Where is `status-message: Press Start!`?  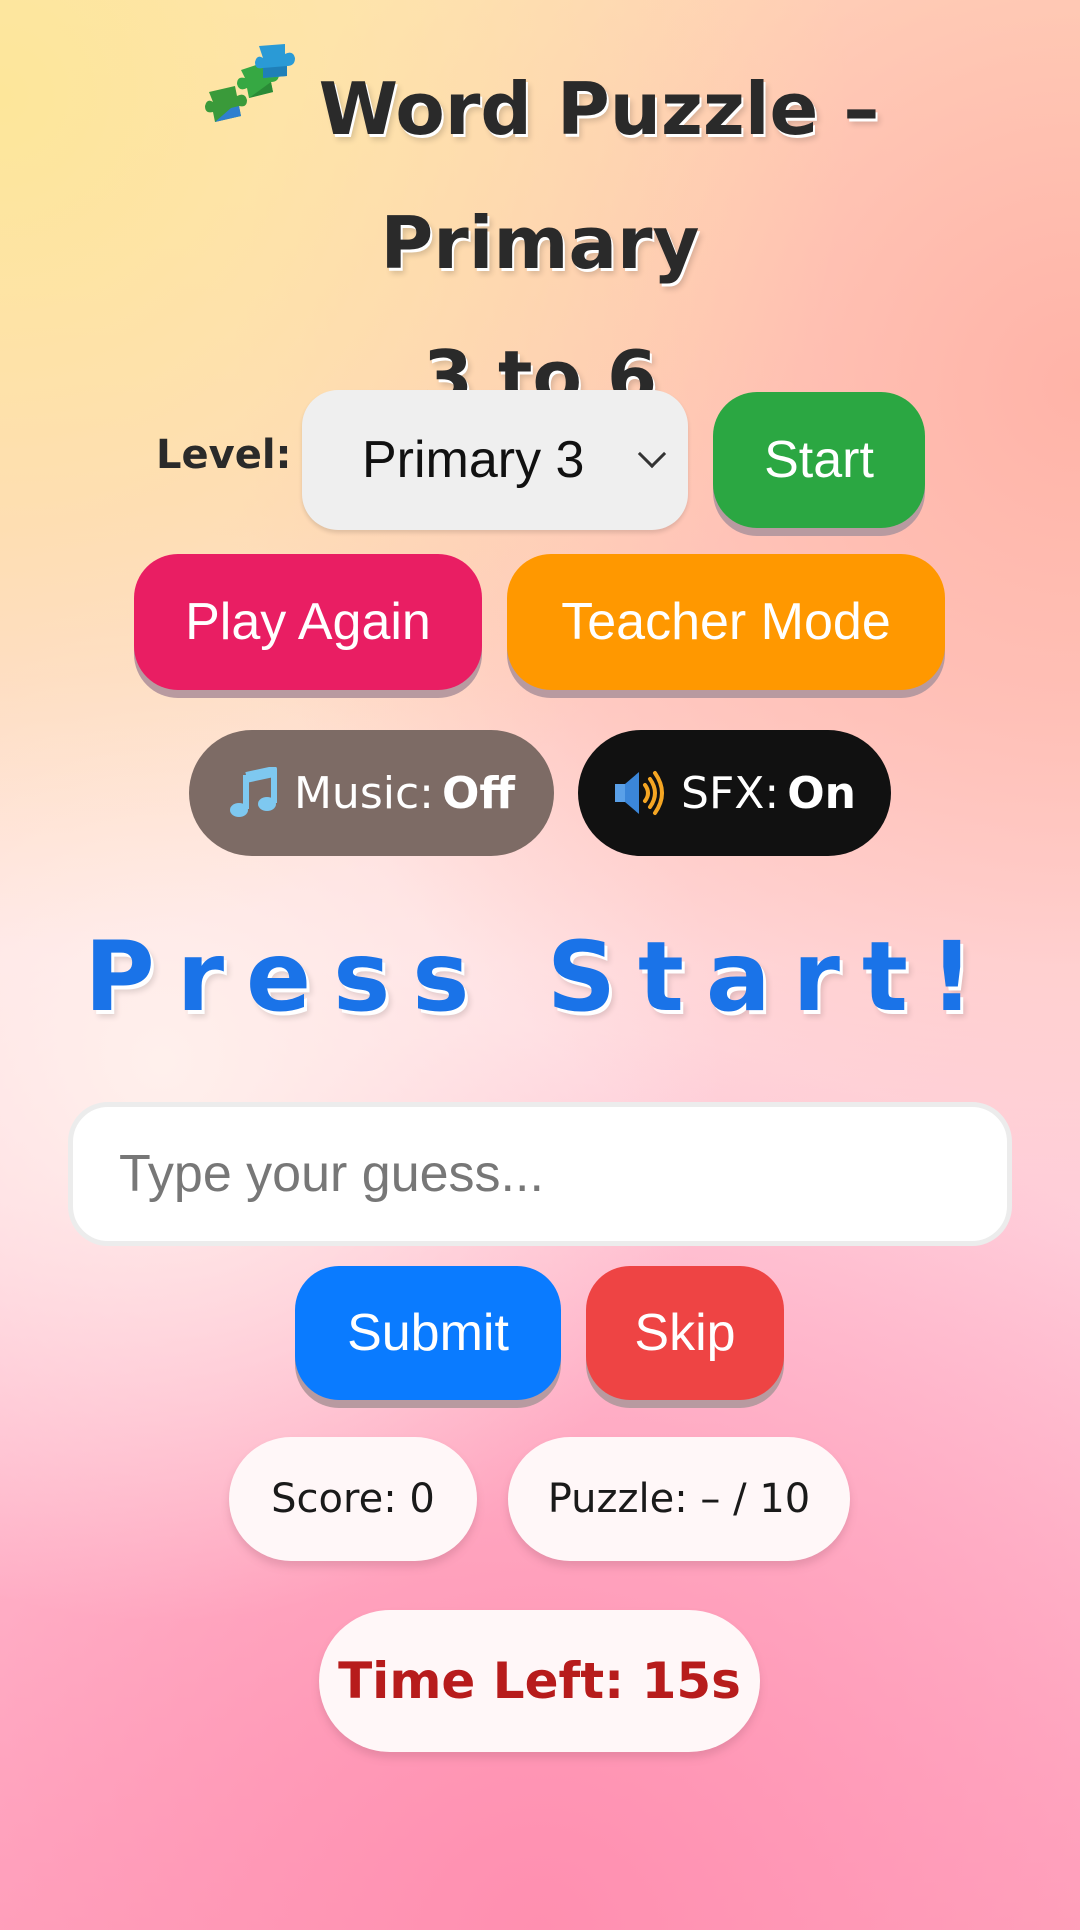 status-message: Press Start! is located at coordinates (540, 977).